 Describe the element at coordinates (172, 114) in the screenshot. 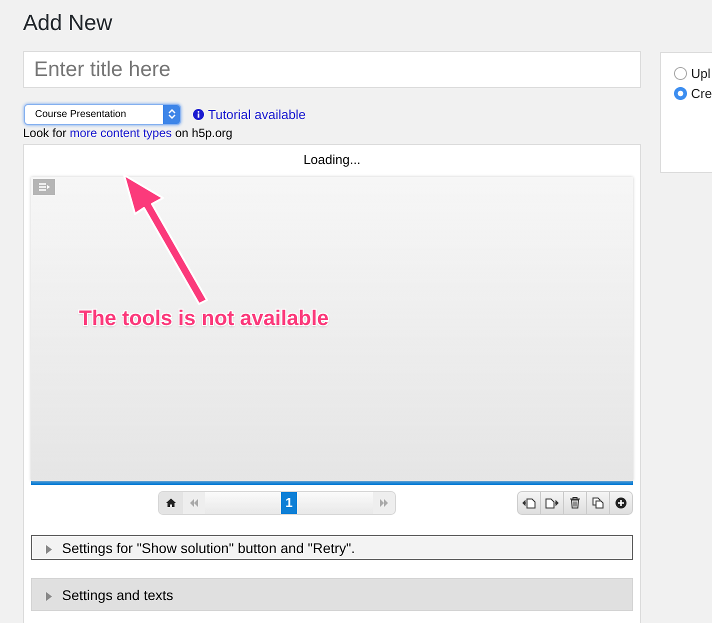

I see `select-arrows-icon` at that location.